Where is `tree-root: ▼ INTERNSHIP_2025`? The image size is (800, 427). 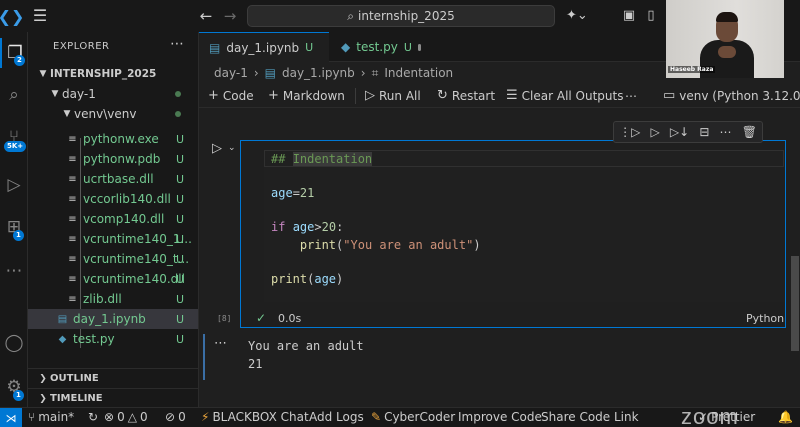
tree-root: ▼ INTERNSHIP_2025 is located at coordinates (113, 74).